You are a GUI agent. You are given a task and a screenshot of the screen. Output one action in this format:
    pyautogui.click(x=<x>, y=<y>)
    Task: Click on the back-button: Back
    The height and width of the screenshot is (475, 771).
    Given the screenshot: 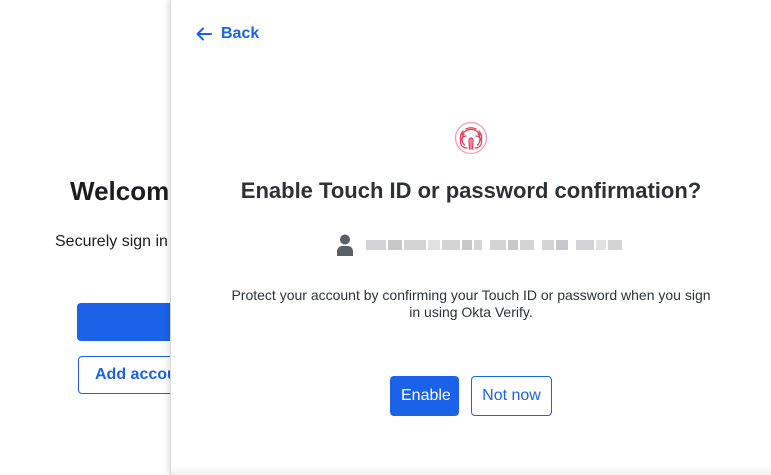 What is the action you would take?
    pyautogui.click(x=227, y=34)
    